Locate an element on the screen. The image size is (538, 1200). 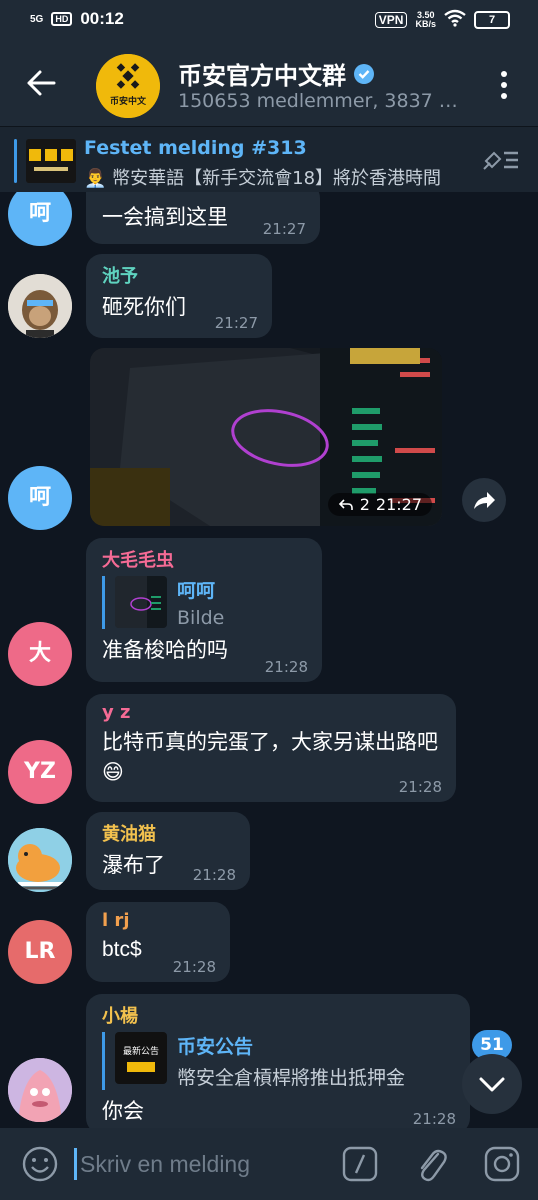
message-bubble: 黄油猫 瀑布了 21:28 is located at coordinates (168, 851).